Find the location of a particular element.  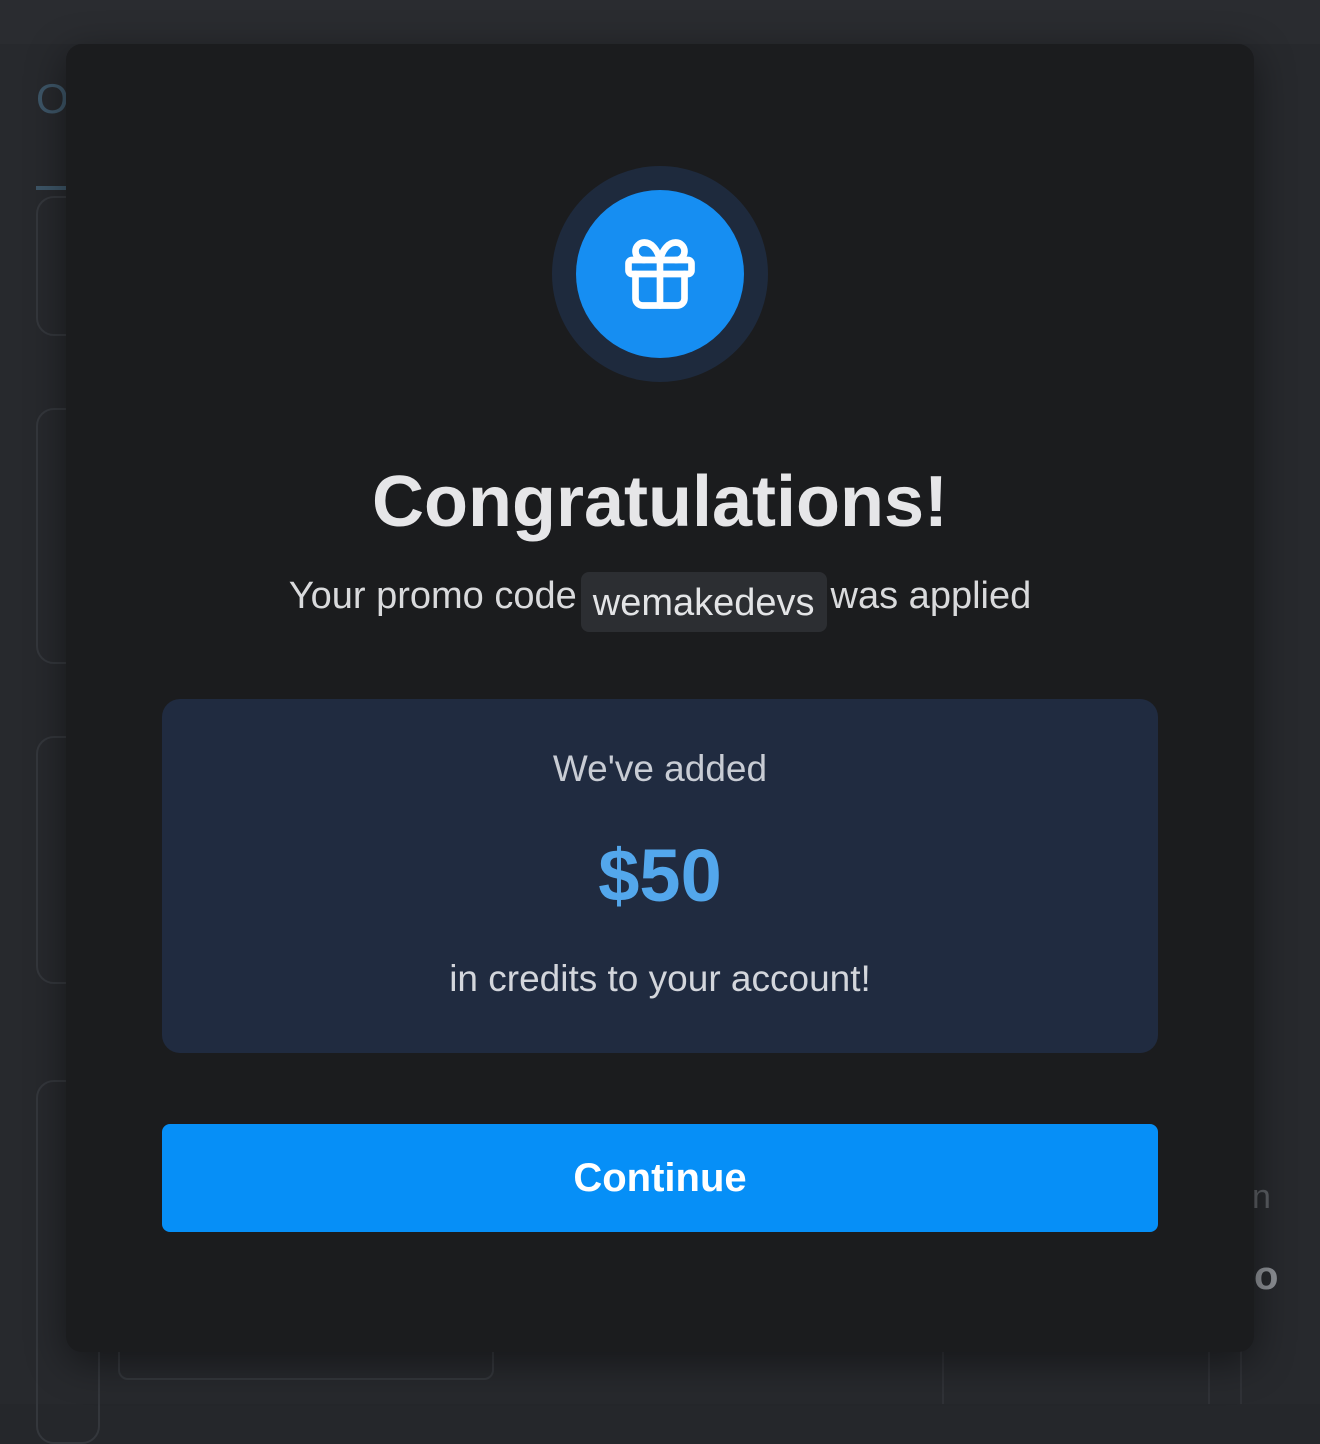

credit-amount: $50 is located at coordinates (660, 875).